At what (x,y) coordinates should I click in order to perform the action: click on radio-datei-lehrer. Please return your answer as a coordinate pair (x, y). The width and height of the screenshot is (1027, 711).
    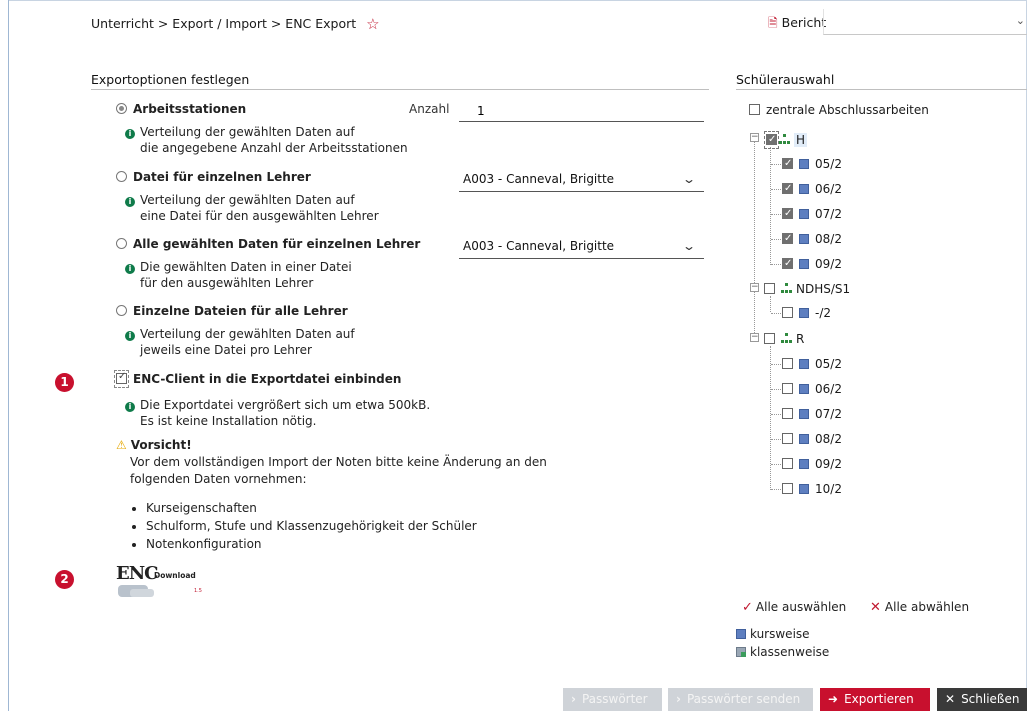
    Looking at the image, I should click on (121, 176).